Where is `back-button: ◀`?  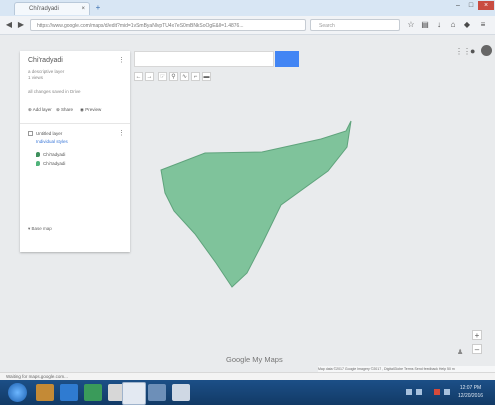
back-button: ◀ is located at coordinates (9, 25).